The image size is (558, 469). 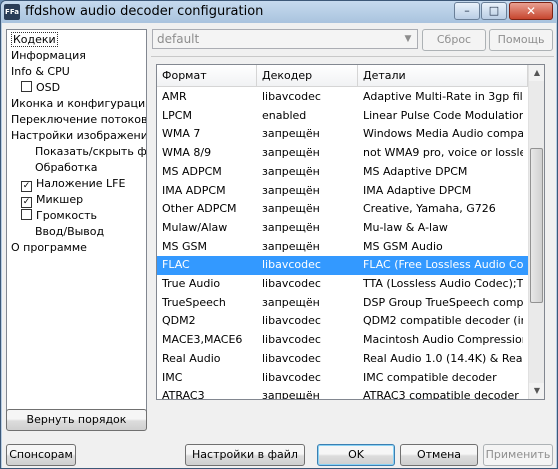 I want to click on maximize-button: □, so click(x=494, y=11).